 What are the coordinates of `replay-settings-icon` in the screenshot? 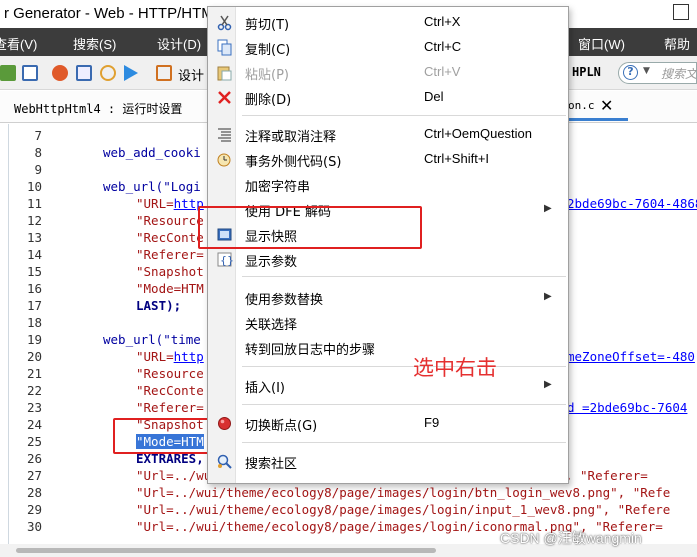 It's located at (108, 73).